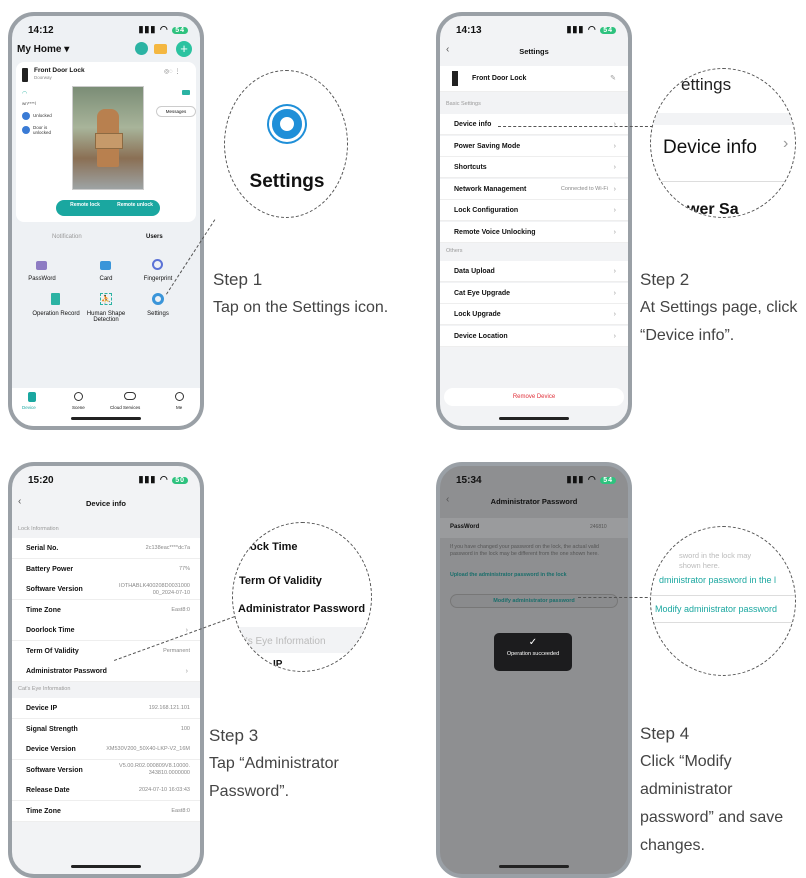 Image resolution: width=806 pixels, height=878 pixels. I want to click on remote-lock-button: Remote lock, so click(85, 205).